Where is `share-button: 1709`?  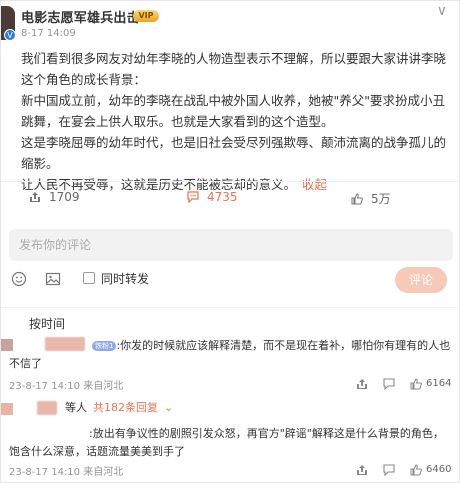
share-button: 1709 is located at coordinates (54, 197).